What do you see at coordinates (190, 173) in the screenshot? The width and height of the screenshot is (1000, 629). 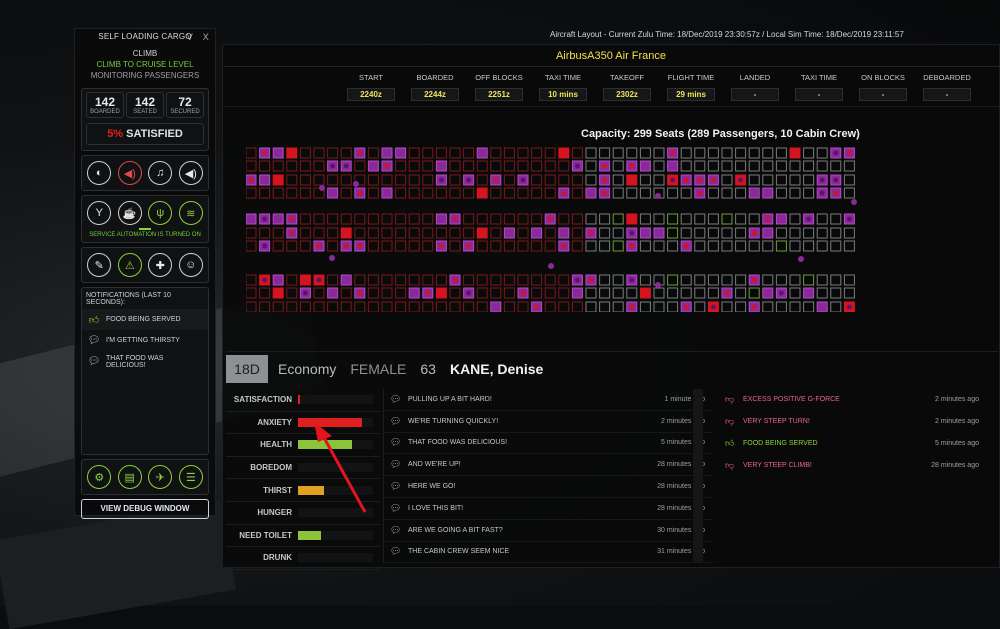 I see `speaker-icon: ◀)` at bounding box center [190, 173].